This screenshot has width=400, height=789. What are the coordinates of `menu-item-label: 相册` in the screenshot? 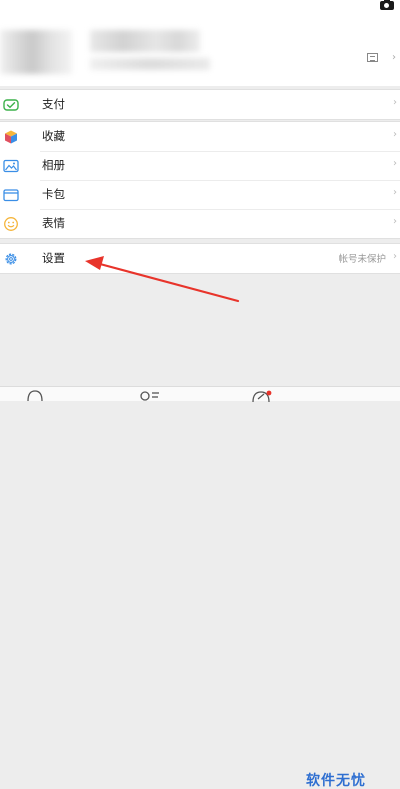 It's located at (53, 165).